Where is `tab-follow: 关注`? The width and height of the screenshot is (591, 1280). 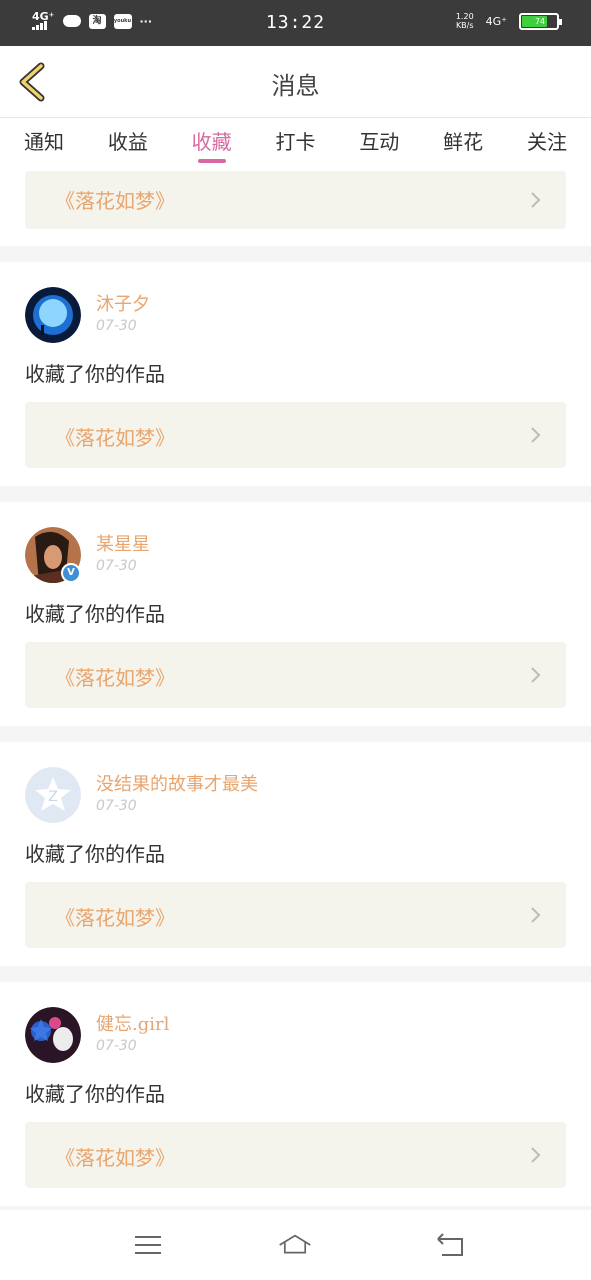
tab-follow: 关注 is located at coordinates (547, 143).